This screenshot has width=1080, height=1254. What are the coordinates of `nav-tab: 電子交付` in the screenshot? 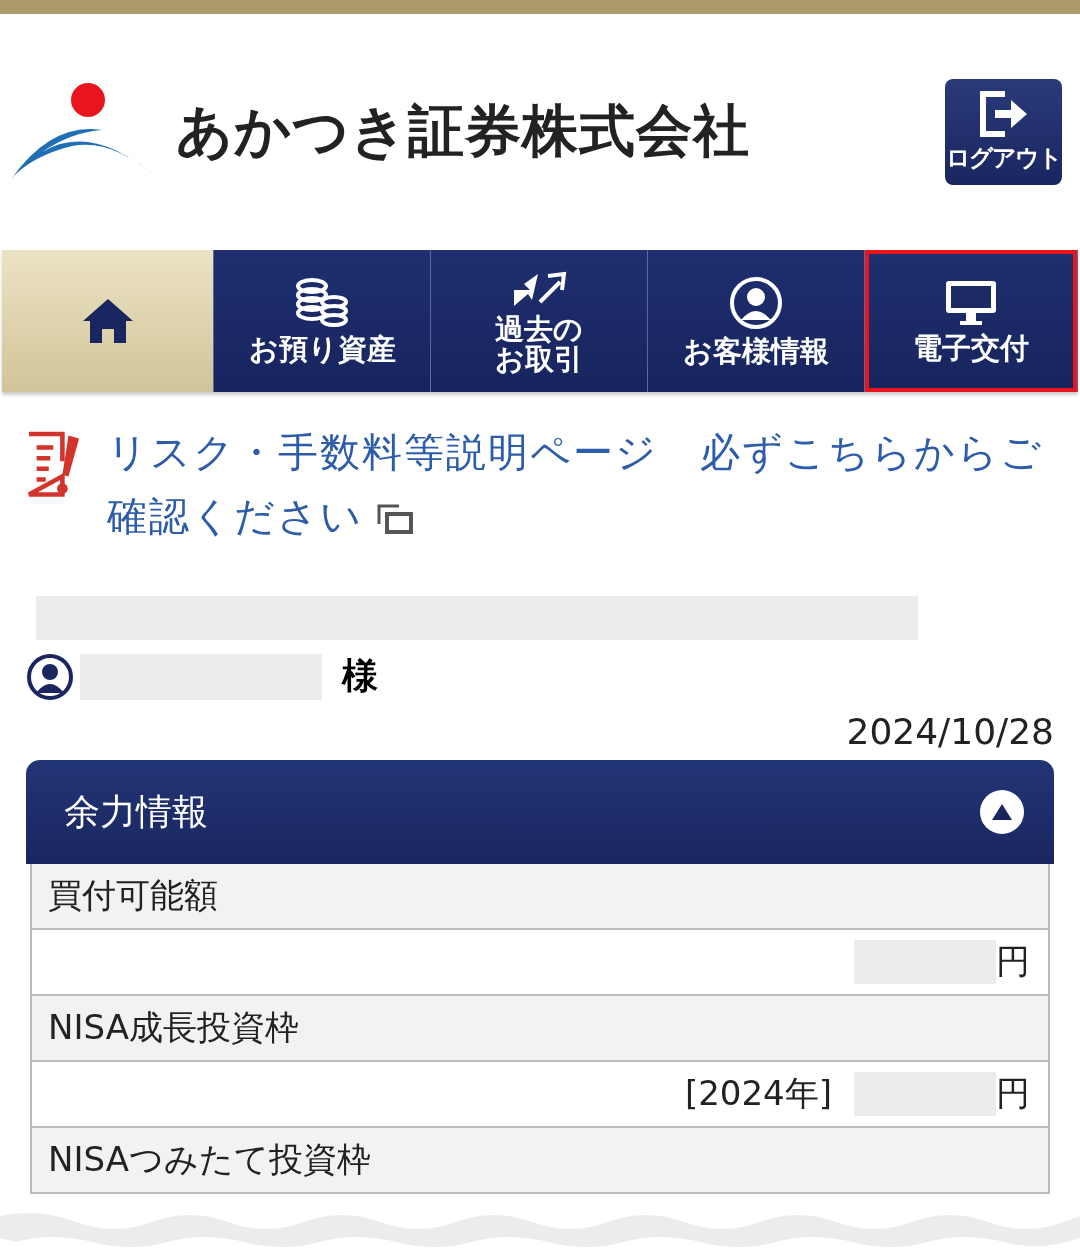 It's located at (971, 321).